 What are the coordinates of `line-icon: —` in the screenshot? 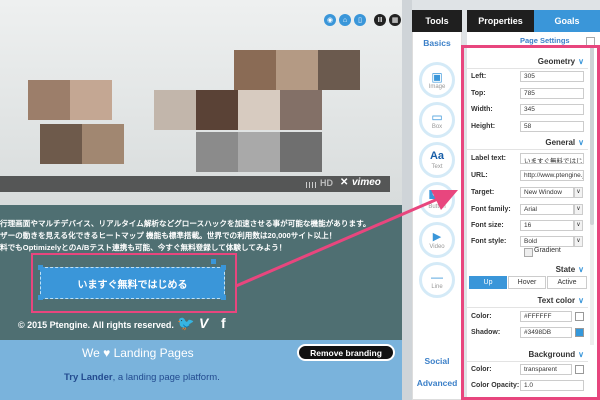 It's located at (437, 277).